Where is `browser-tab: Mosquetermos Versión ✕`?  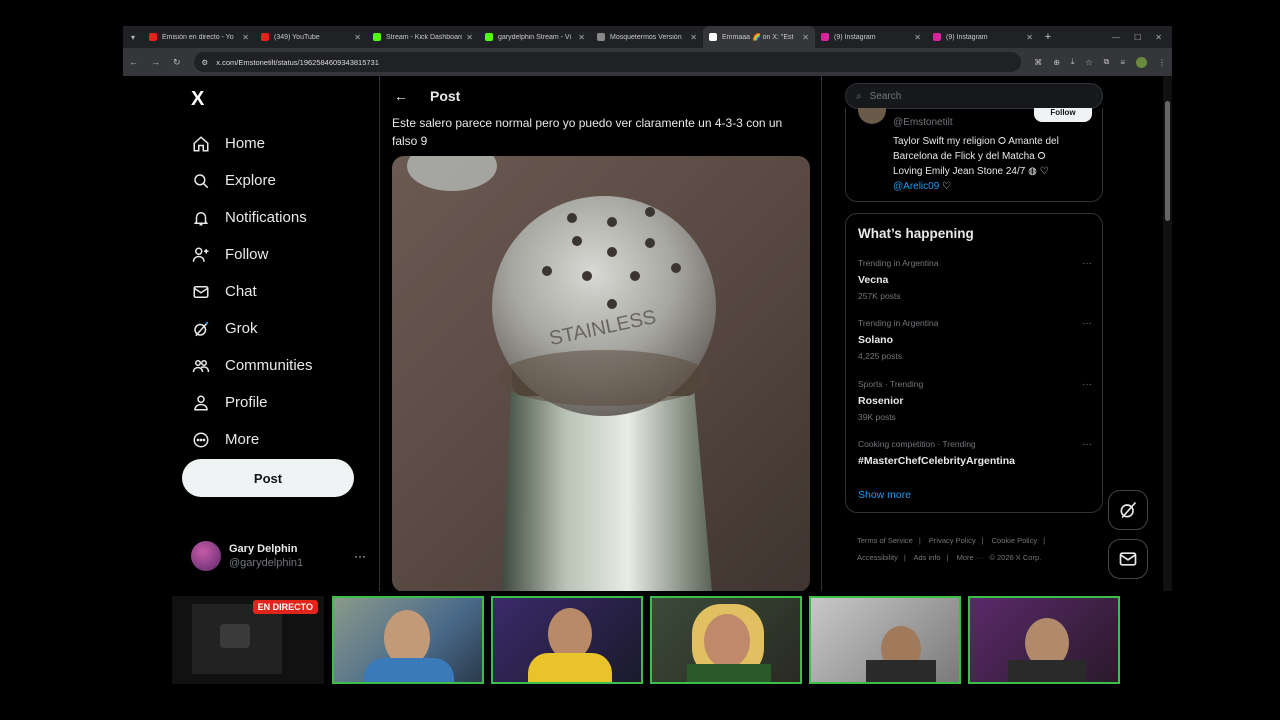 browser-tab: Mosquetermos Versión ✕ is located at coordinates (647, 37).